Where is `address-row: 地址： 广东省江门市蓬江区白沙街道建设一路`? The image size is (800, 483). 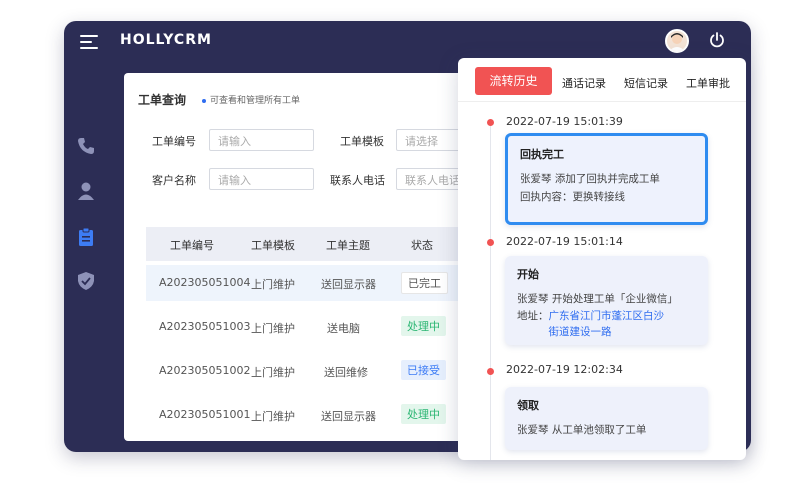 address-row: 地址： 广东省江门市蓬江区白沙街道建设一路 is located at coordinates (606, 324).